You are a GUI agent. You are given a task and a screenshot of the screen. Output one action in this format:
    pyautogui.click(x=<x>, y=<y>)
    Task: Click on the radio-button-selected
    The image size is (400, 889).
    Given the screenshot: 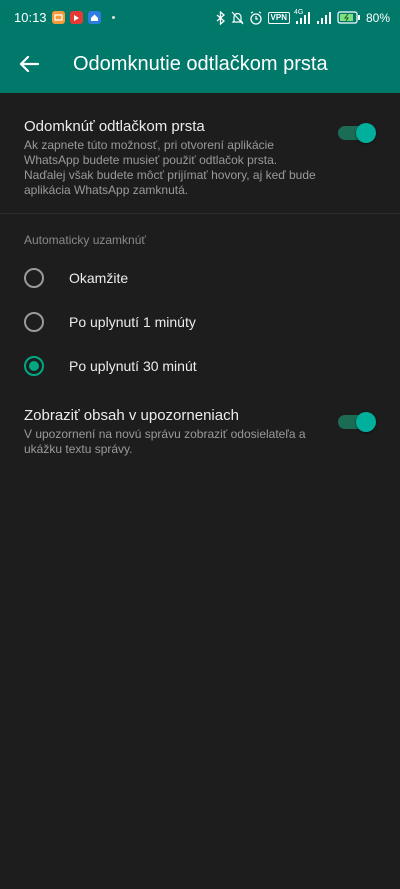 What is the action you would take?
    pyautogui.click(x=34, y=366)
    